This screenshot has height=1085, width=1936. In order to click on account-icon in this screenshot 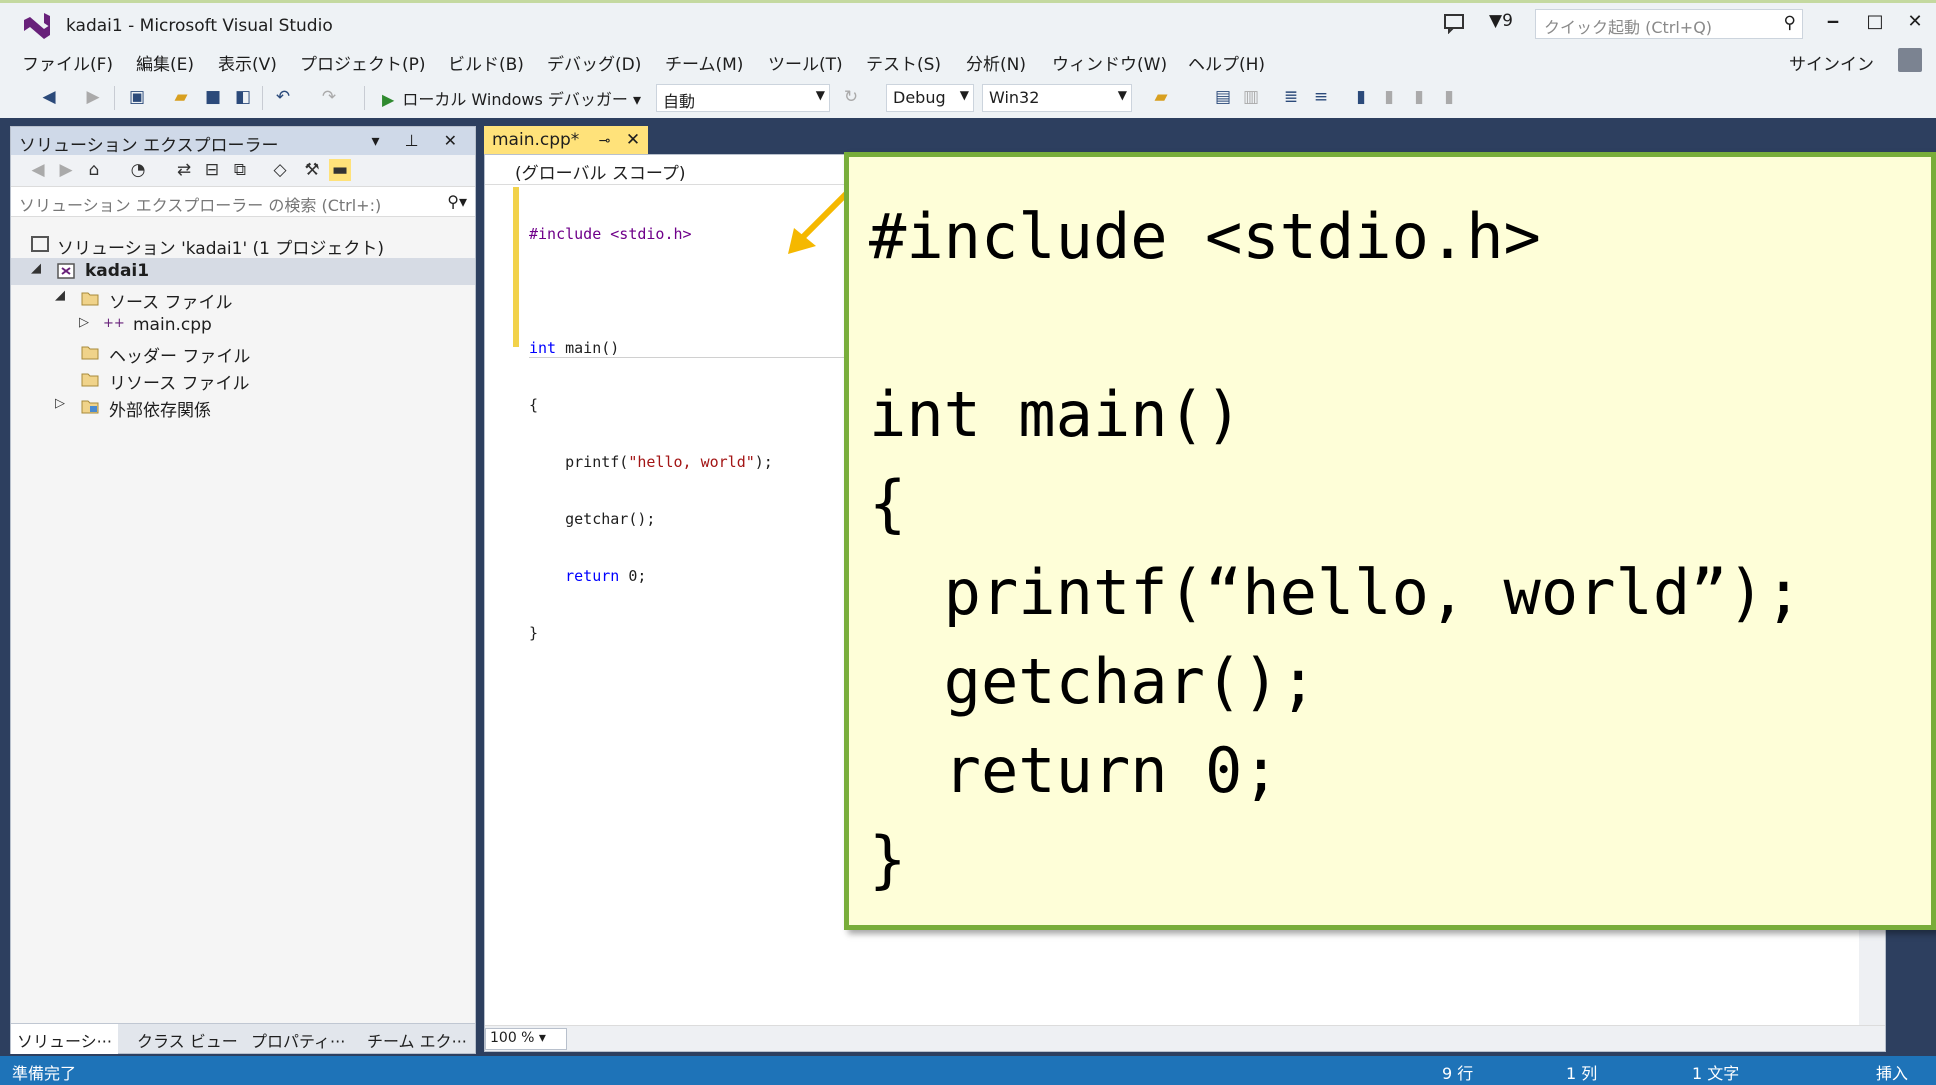, I will do `click(1910, 60)`.